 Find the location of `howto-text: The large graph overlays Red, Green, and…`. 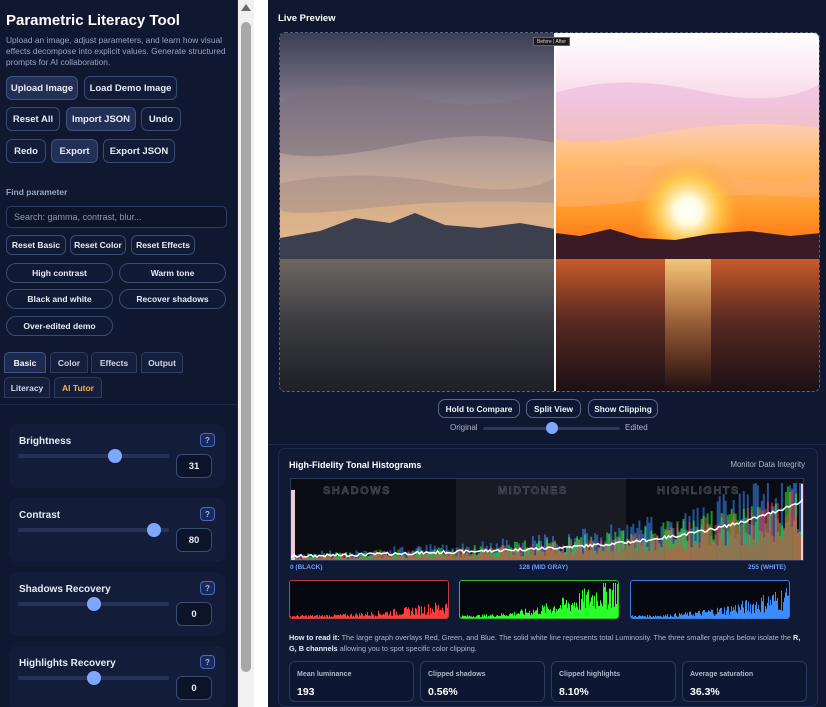

howto-text: The large graph overlays Red, Green, and… is located at coordinates (566, 637).